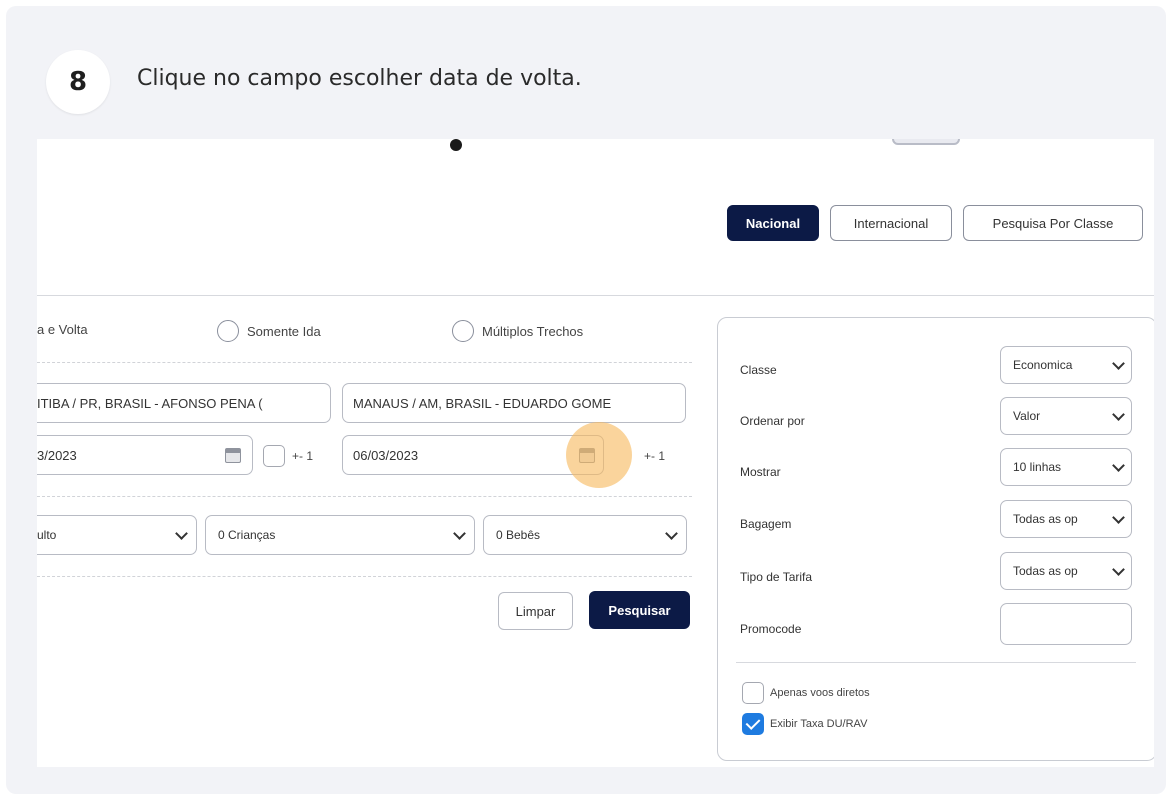 This screenshot has width=1173, height=799. I want to click on adults-value: ulto, so click(47, 535).